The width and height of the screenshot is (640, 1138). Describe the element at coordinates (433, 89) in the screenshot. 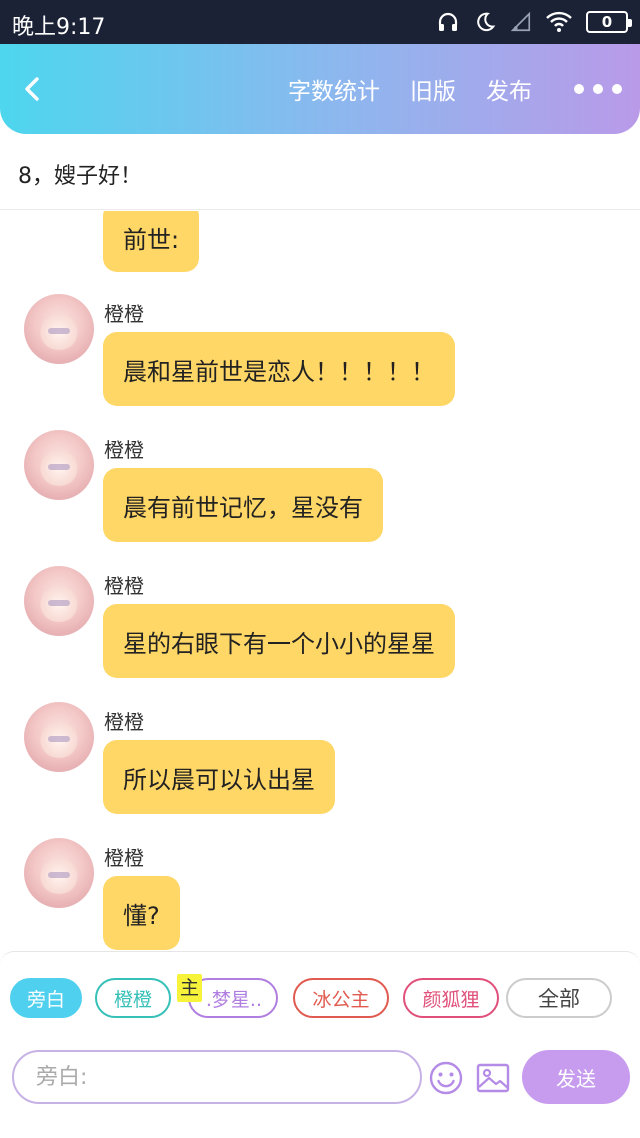

I see `old-version-button: 旧版` at that location.